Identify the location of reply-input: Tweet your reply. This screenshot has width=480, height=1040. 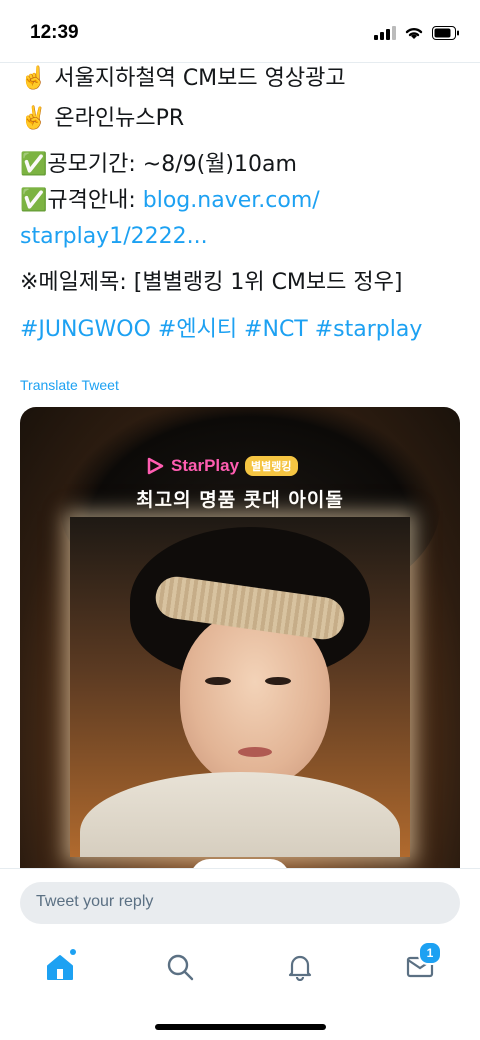
(240, 903).